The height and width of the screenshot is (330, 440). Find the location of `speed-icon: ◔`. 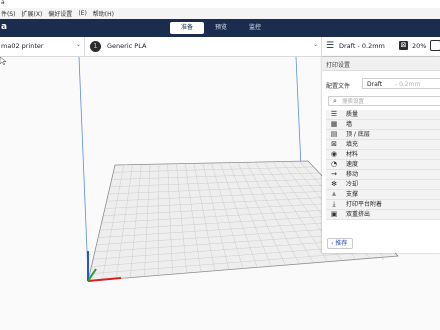

speed-icon: ◔ is located at coordinates (334, 164).